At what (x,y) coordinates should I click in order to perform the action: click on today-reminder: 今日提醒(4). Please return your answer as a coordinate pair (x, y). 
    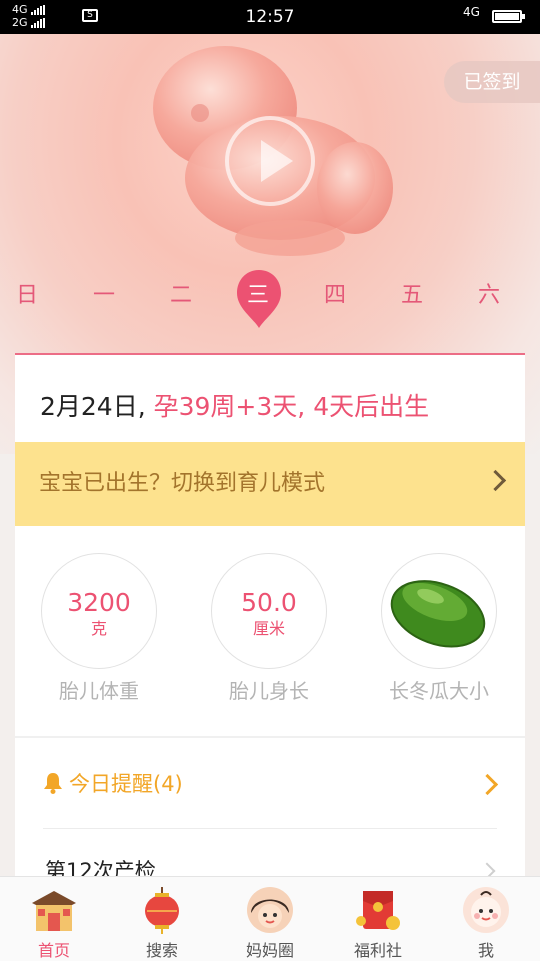
    Looking at the image, I should click on (113, 783).